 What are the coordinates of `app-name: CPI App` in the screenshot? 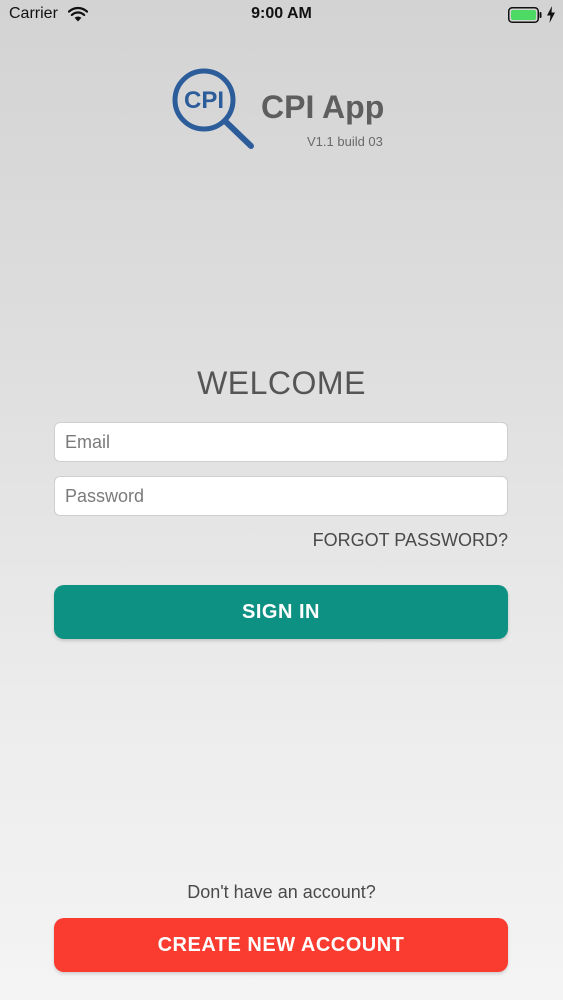 It's located at (323, 107).